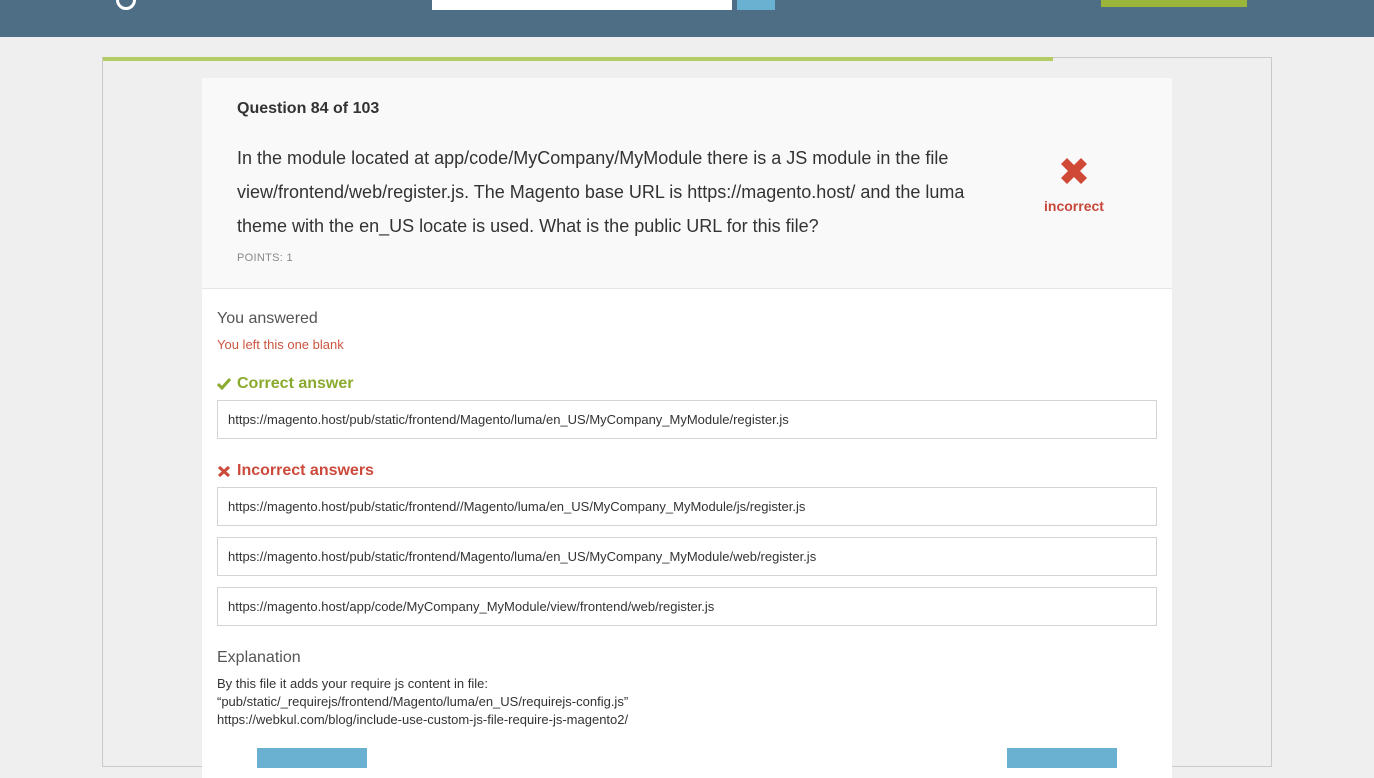  I want to click on x-small-icon, so click(224, 471).